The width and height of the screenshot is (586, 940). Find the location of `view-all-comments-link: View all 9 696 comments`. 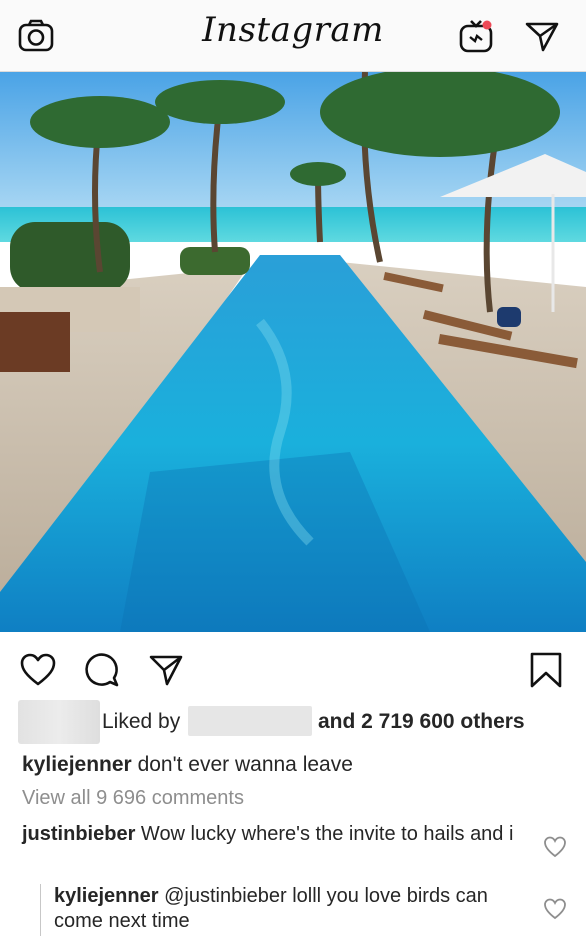

view-all-comments-link: View all 9 696 comments is located at coordinates (133, 798).